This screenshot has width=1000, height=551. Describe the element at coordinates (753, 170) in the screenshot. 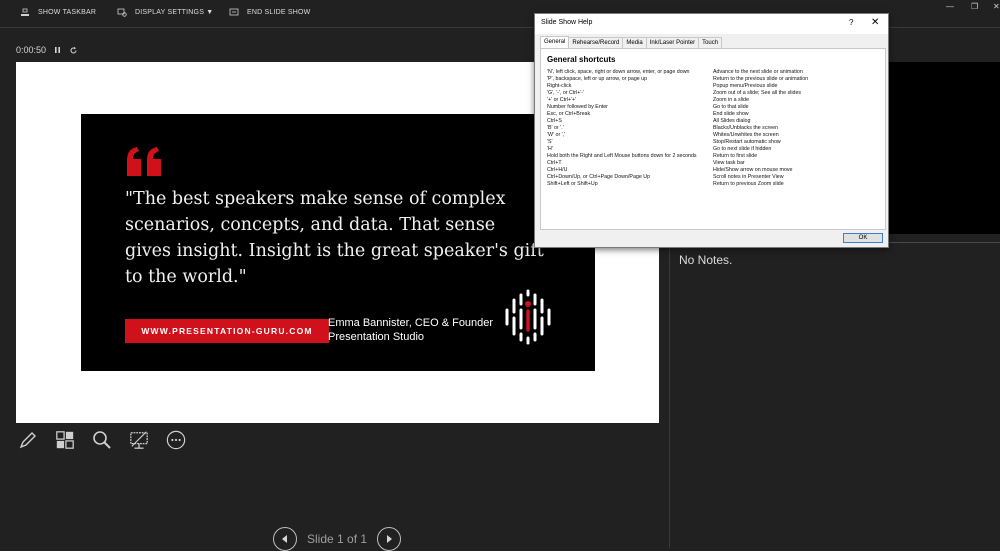

I see `shortcut-description: Hide/Show arrow on mouse move` at that location.